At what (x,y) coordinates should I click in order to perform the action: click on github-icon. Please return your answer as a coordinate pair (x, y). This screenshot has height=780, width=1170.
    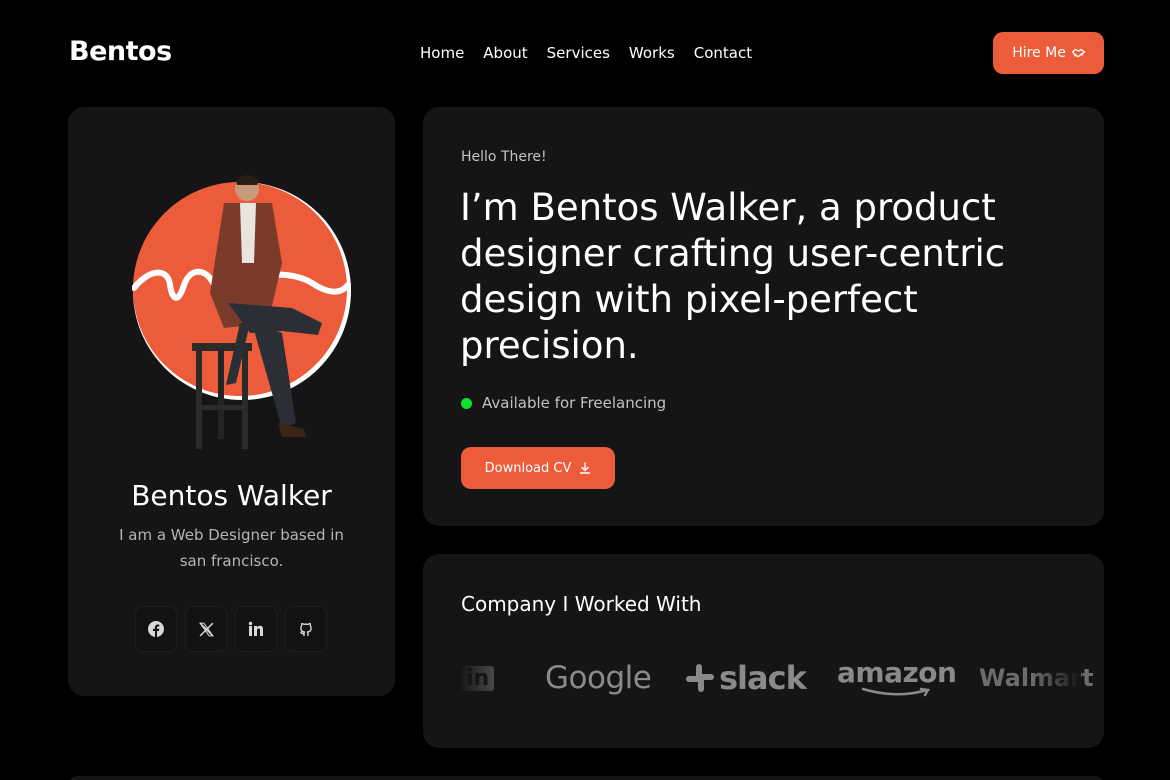
    Looking at the image, I should click on (305, 629).